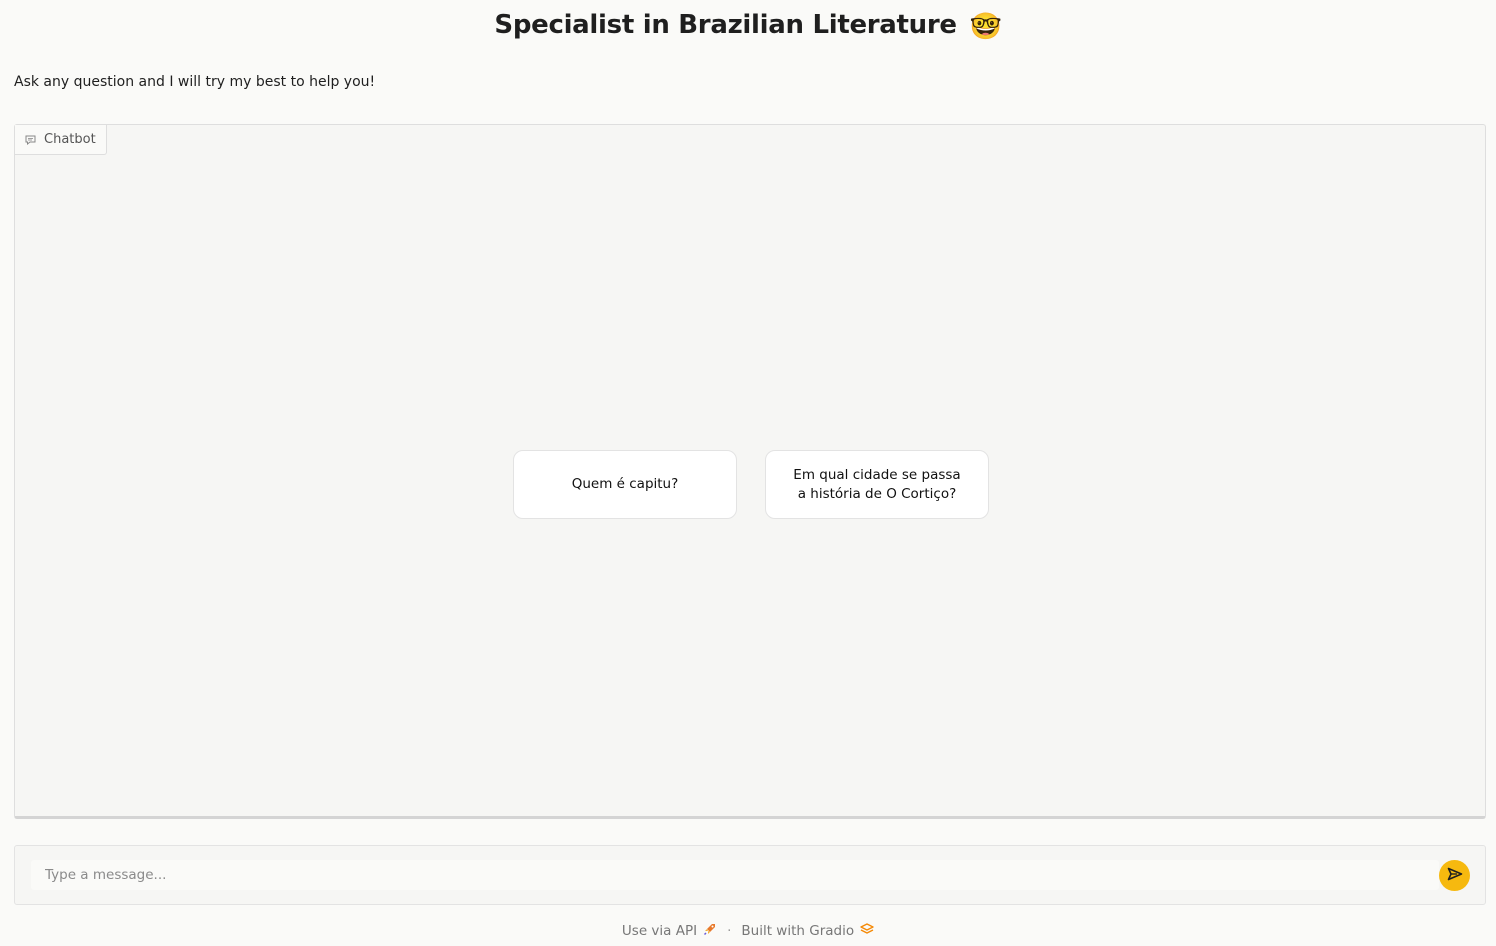 The height and width of the screenshot is (946, 1496). I want to click on built-with-gradio-link: Built with Gradio, so click(807, 931).